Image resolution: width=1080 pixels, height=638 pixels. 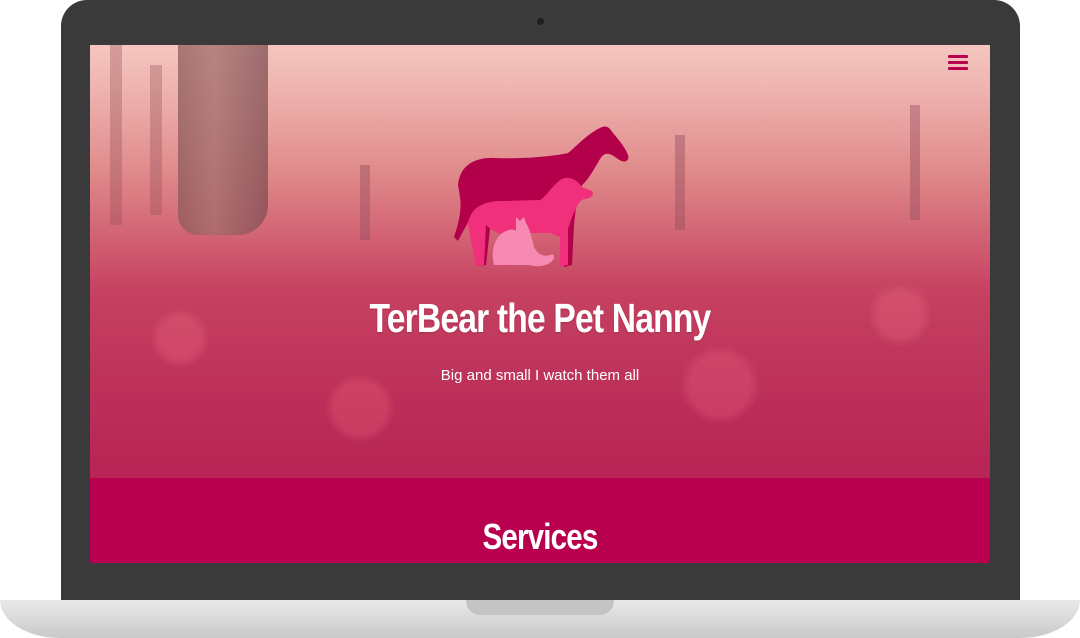 What do you see at coordinates (540, 21) in the screenshot?
I see `webcam` at bounding box center [540, 21].